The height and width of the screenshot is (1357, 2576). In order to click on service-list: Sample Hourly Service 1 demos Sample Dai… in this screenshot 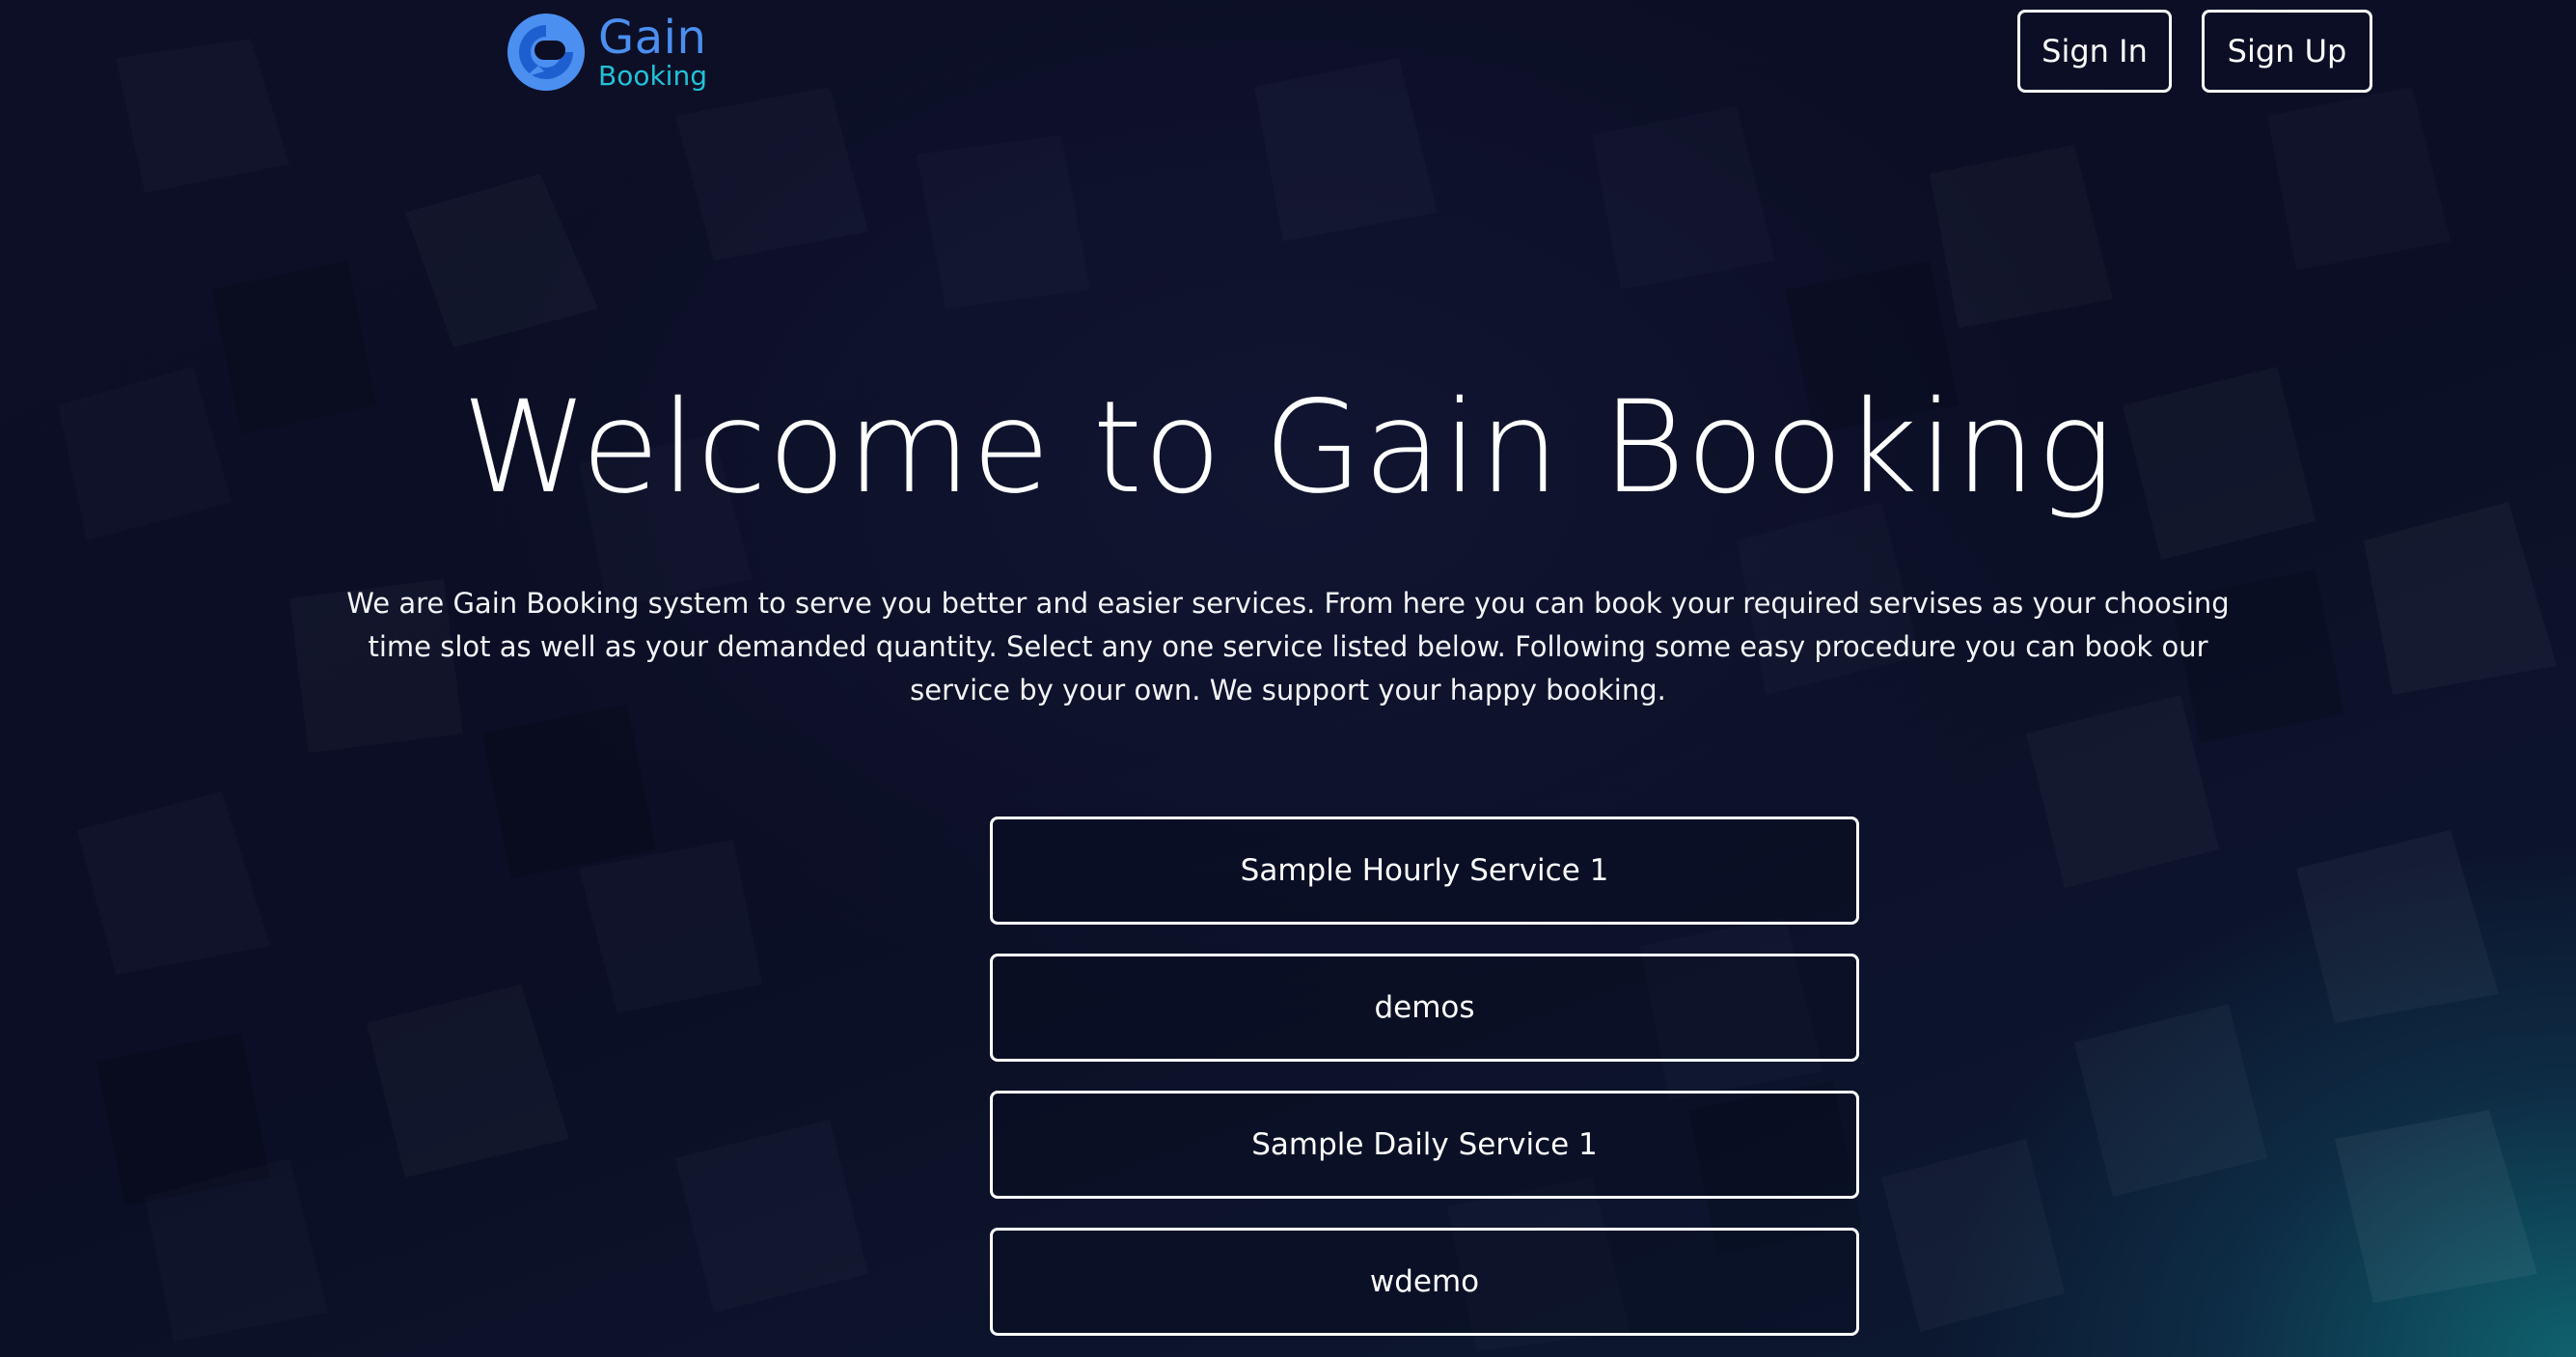, I will do `click(1425, 1087)`.